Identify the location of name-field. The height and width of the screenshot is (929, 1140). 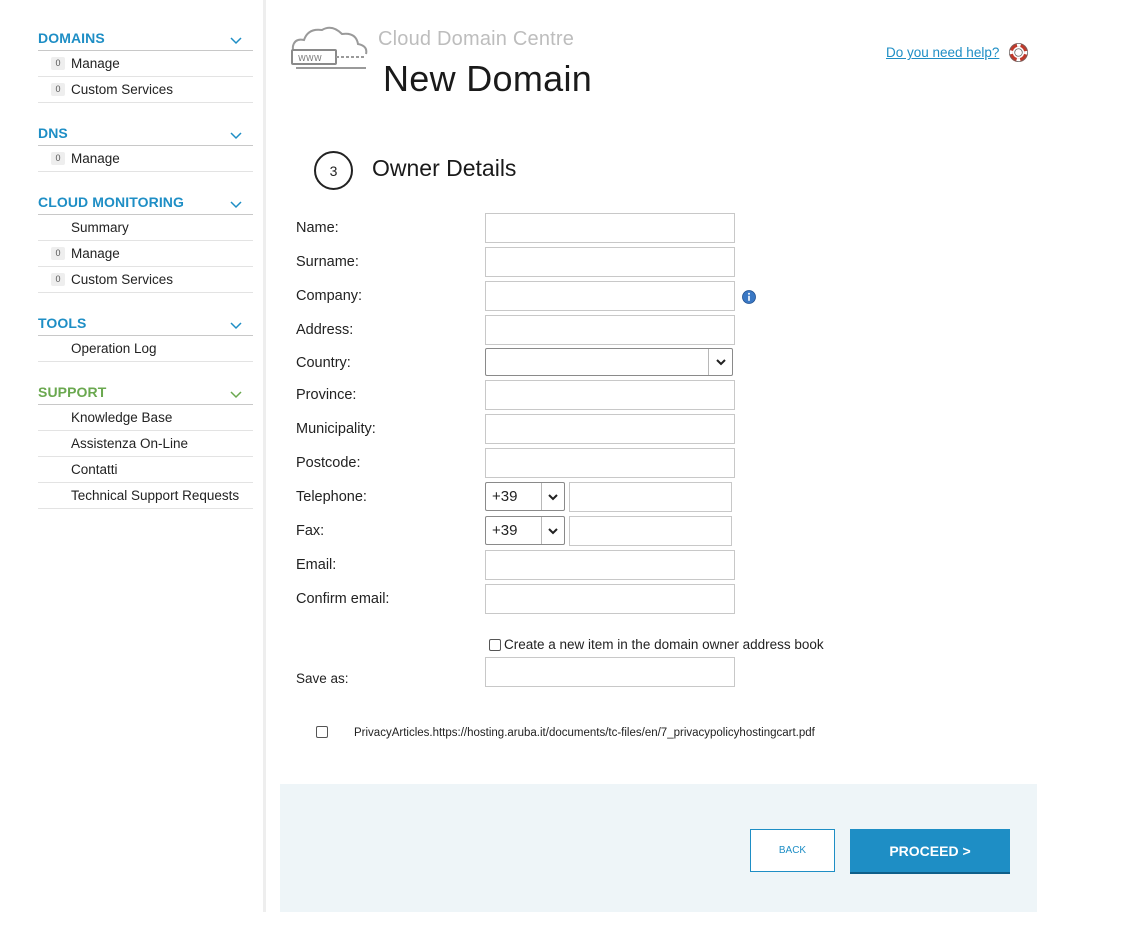
(610, 228).